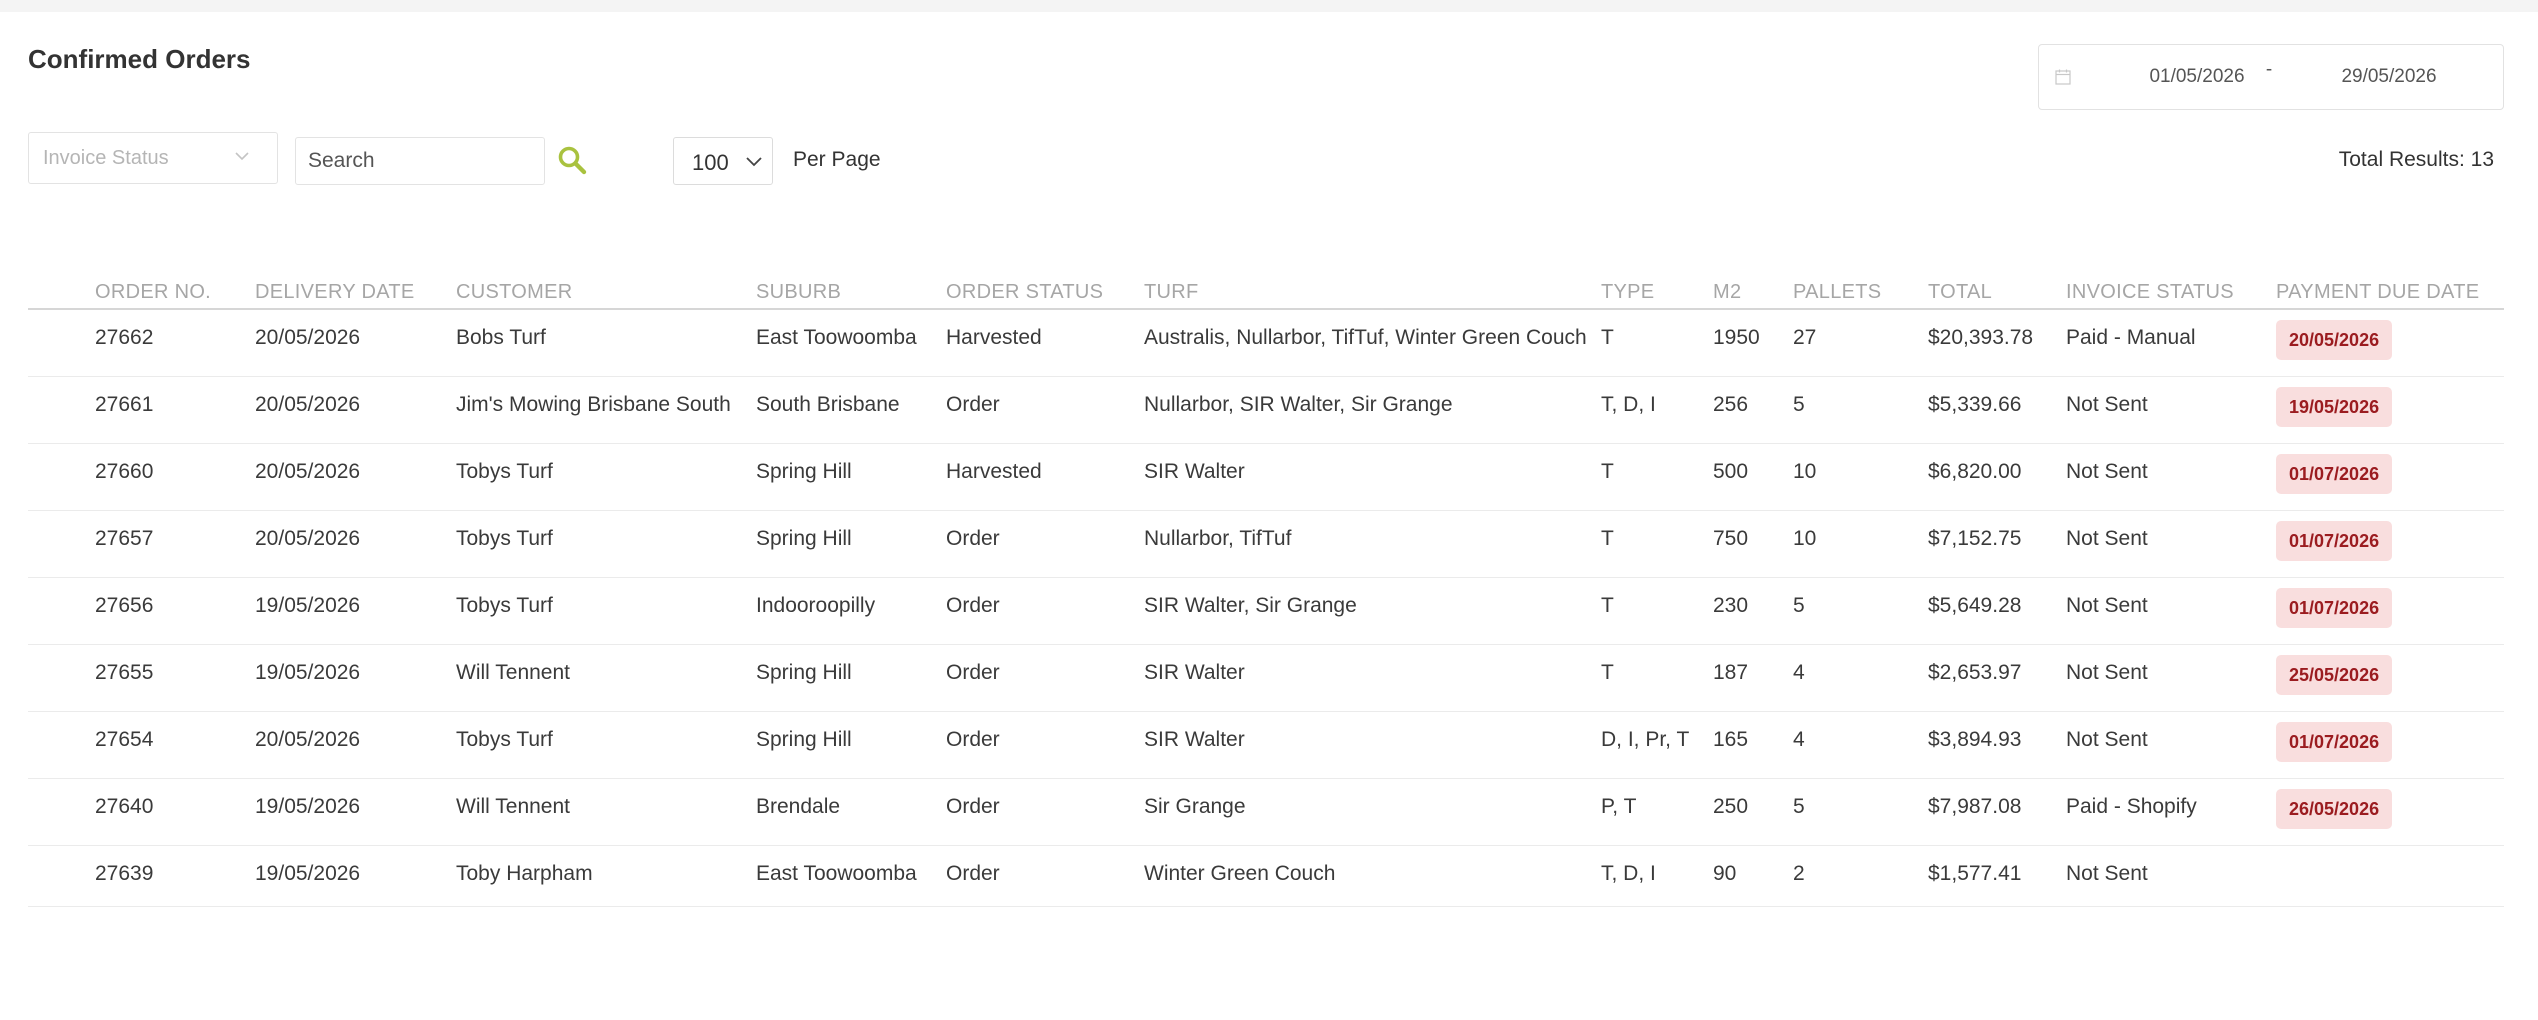  Describe the element at coordinates (2334, 407) in the screenshot. I see `payment-due-badge: 19/05/2026` at that location.